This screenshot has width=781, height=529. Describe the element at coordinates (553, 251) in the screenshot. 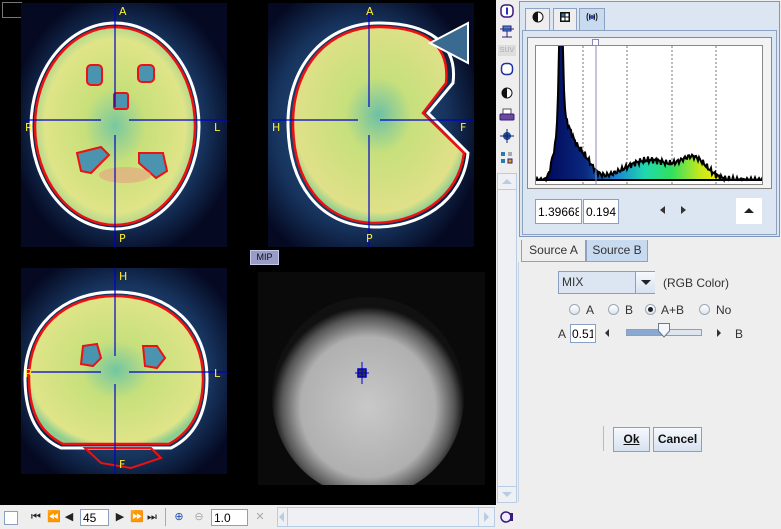

I see `tab-source-a: Source A` at that location.